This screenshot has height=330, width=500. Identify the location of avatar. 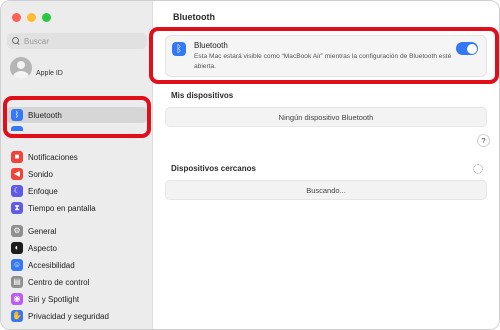
(21, 68).